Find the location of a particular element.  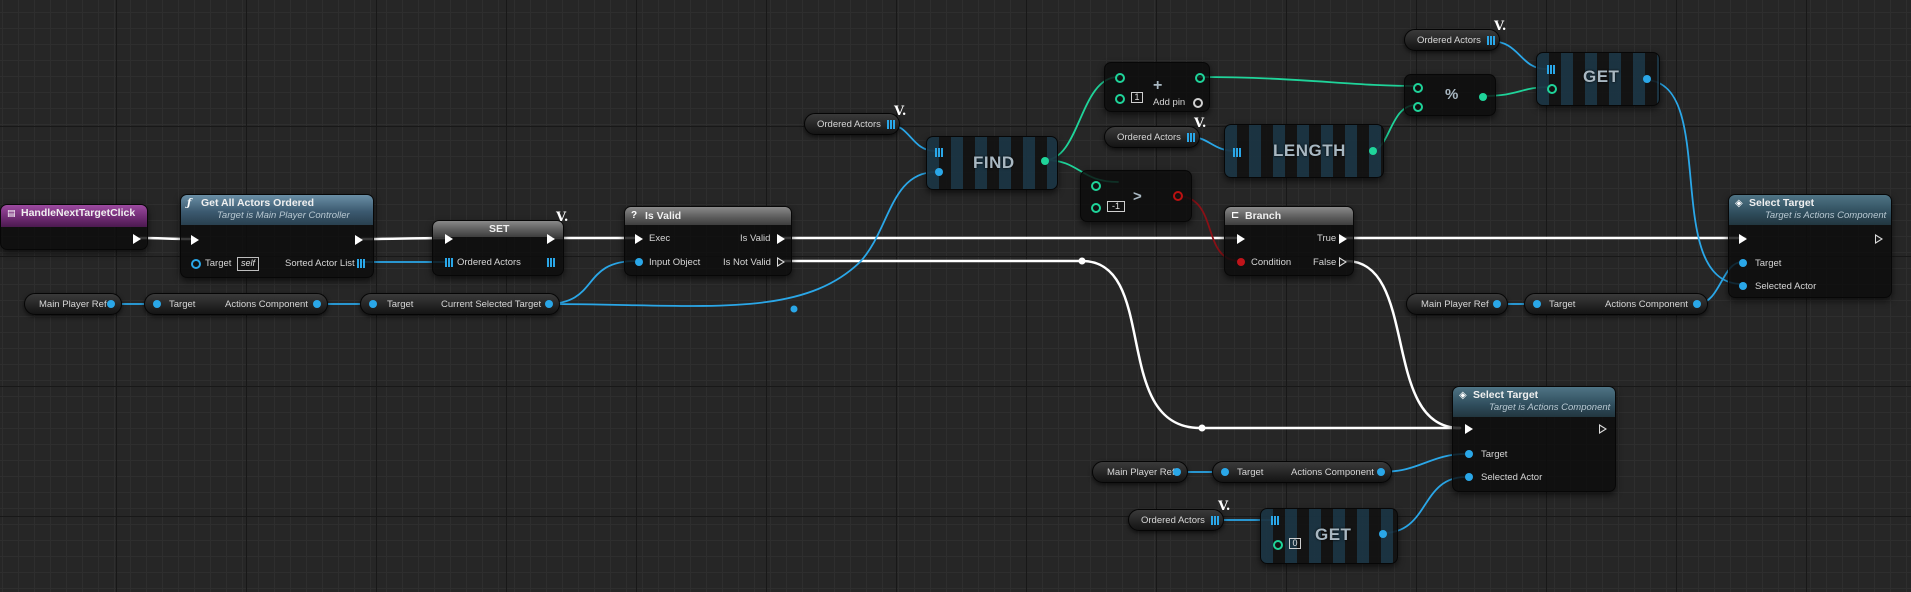

ordered-actors-var-4: Ordered Actors is located at coordinates (1176, 520).